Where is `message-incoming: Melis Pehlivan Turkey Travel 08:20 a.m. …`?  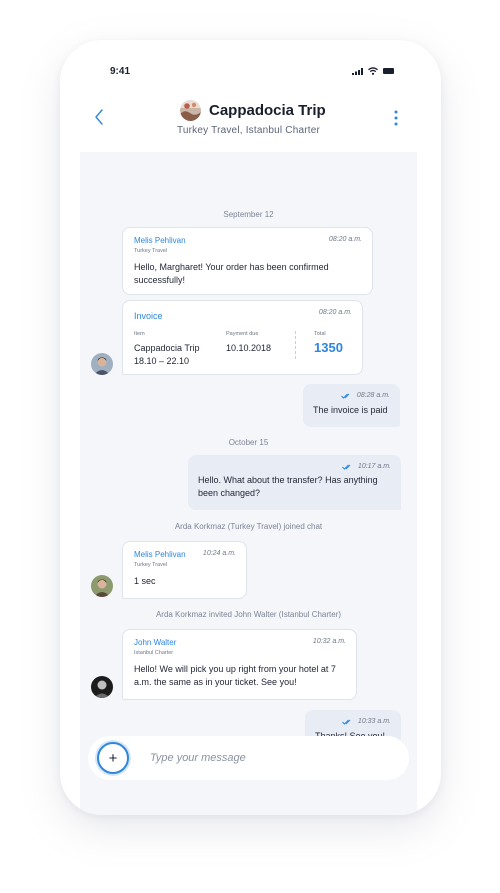
message-incoming: Melis Pehlivan Turkey Travel 08:20 a.m. … is located at coordinates (247, 261).